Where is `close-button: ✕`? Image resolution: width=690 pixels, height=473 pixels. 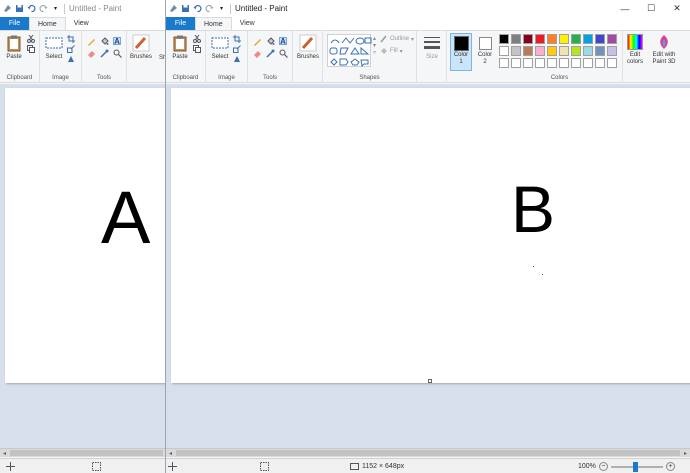 close-button: ✕ is located at coordinates (677, 8).